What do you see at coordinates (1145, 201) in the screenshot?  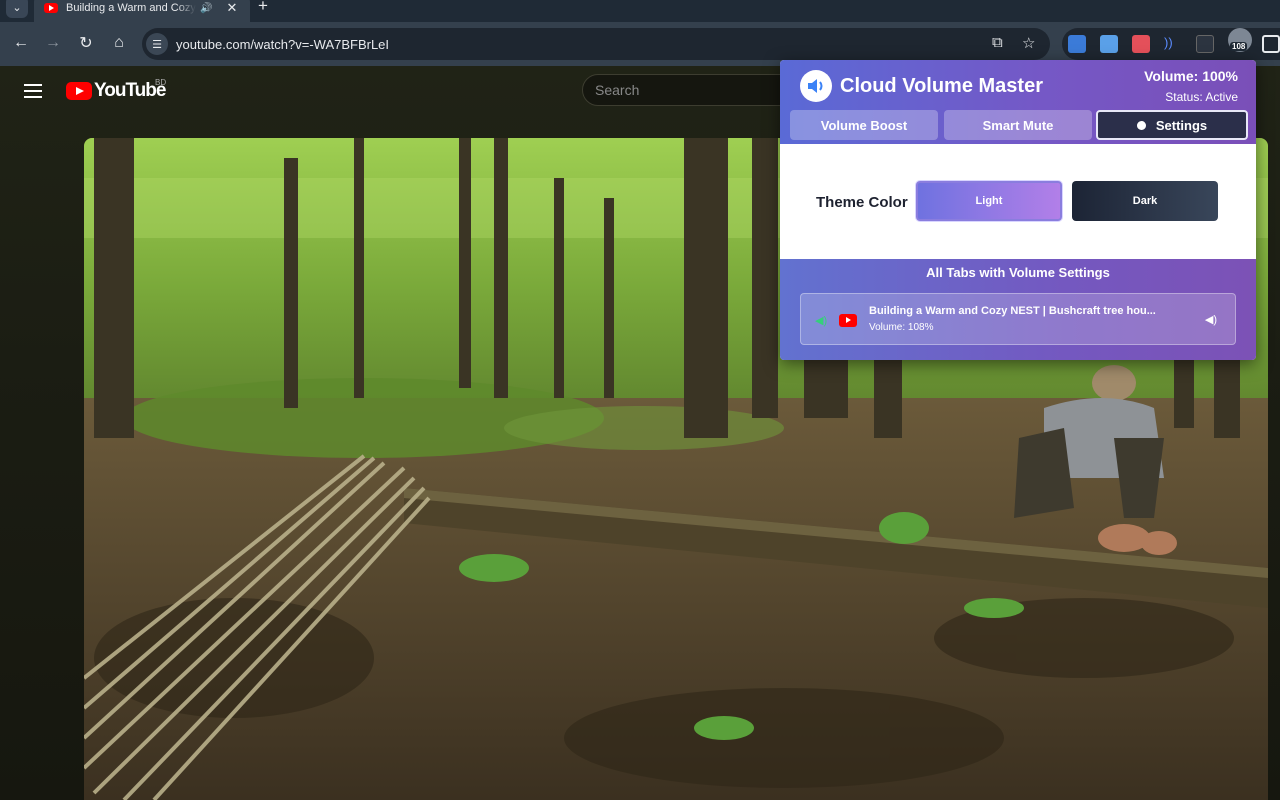 I see `theme-dark-button: Dark` at bounding box center [1145, 201].